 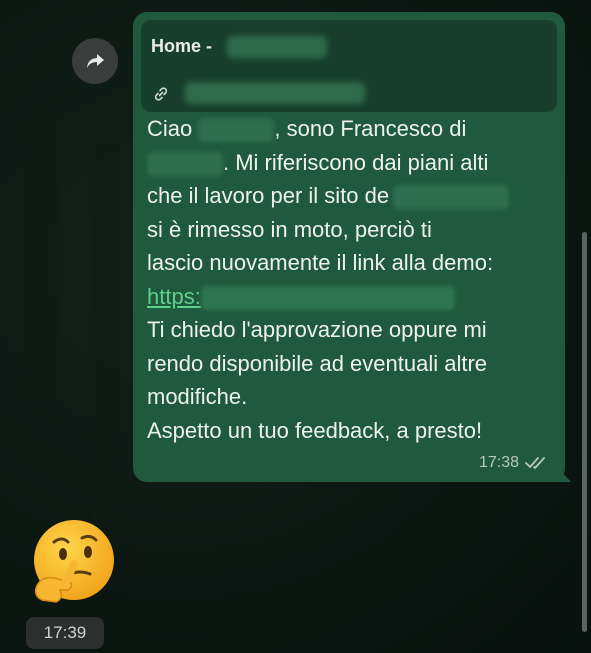 I want to click on message-line: . Mi riferiscono dai piani alti, so click(x=352, y=163).